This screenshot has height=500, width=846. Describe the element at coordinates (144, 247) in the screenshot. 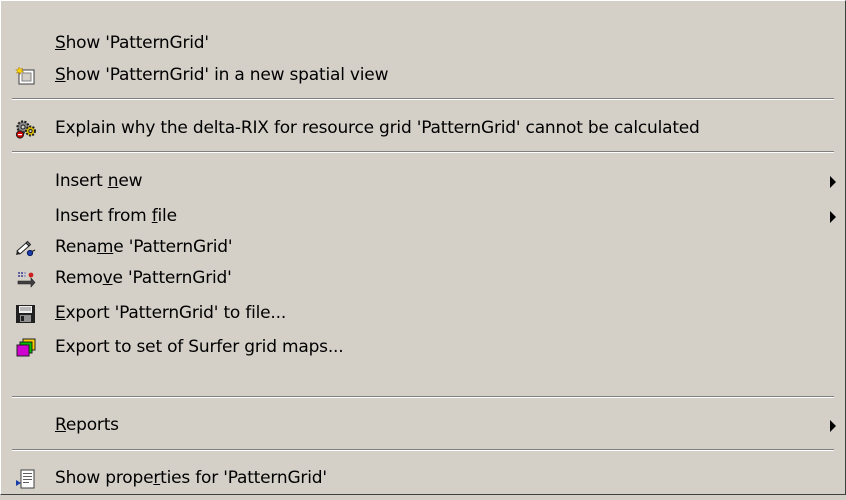

I see `menu-item-label: Rename 'PatternGrid'` at that location.